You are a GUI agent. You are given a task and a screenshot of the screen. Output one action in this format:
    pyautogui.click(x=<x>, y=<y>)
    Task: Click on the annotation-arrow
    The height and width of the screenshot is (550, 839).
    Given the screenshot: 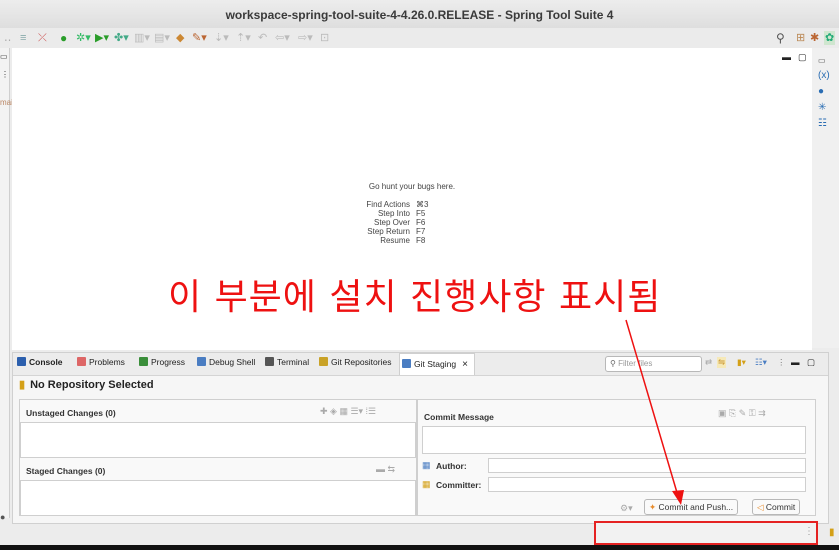 What is the action you would take?
    pyautogui.click(x=654, y=412)
    